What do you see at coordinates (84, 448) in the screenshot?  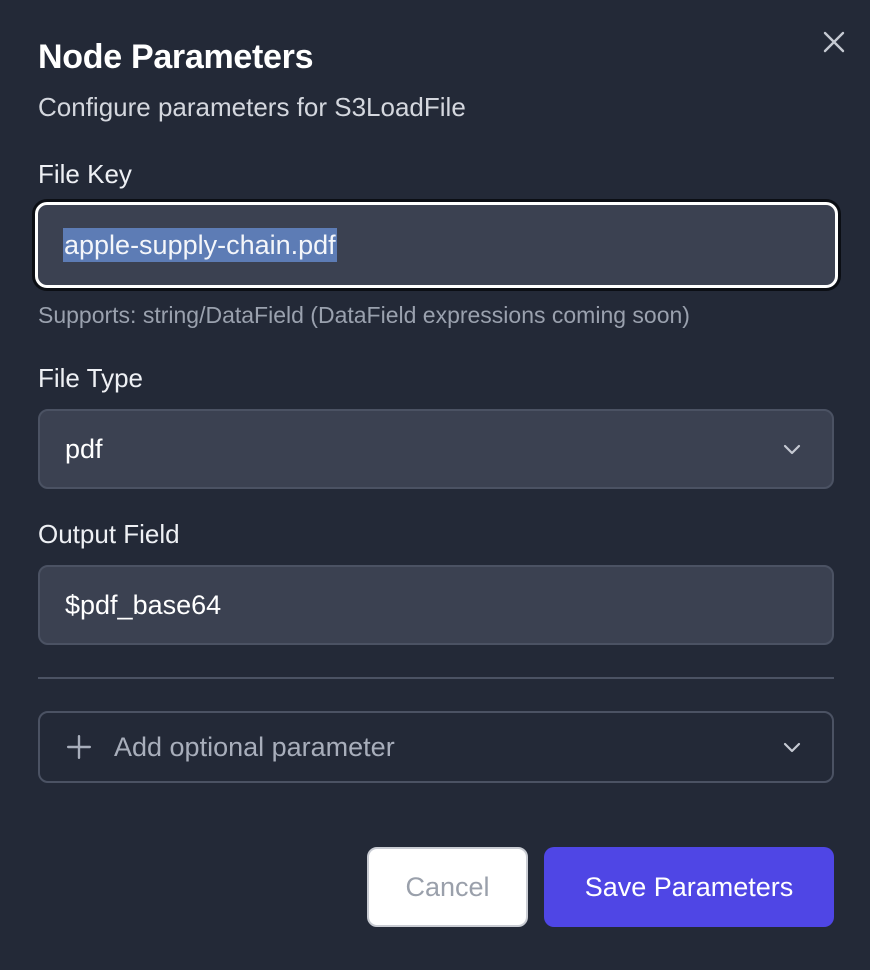 I see `file-type-value: pdf` at bounding box center [84, 448].